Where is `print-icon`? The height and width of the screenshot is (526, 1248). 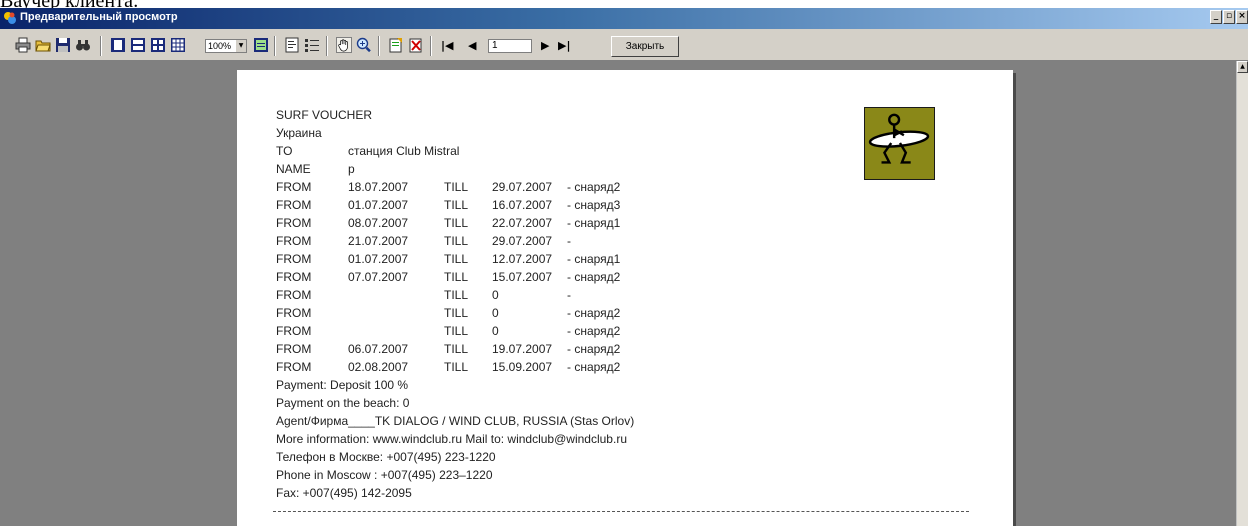
print-icon is located at coordinates (23, 45).